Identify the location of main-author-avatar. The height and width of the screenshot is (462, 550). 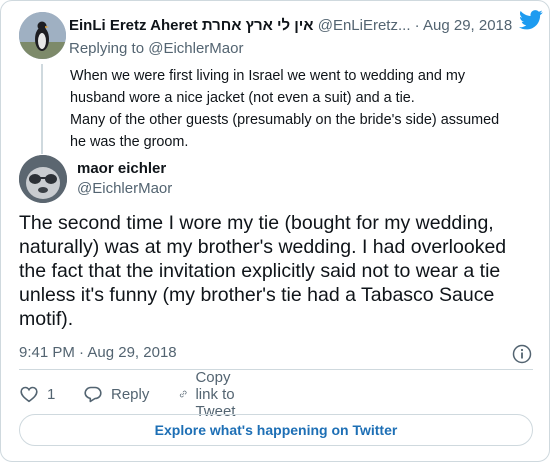
(43, 179).